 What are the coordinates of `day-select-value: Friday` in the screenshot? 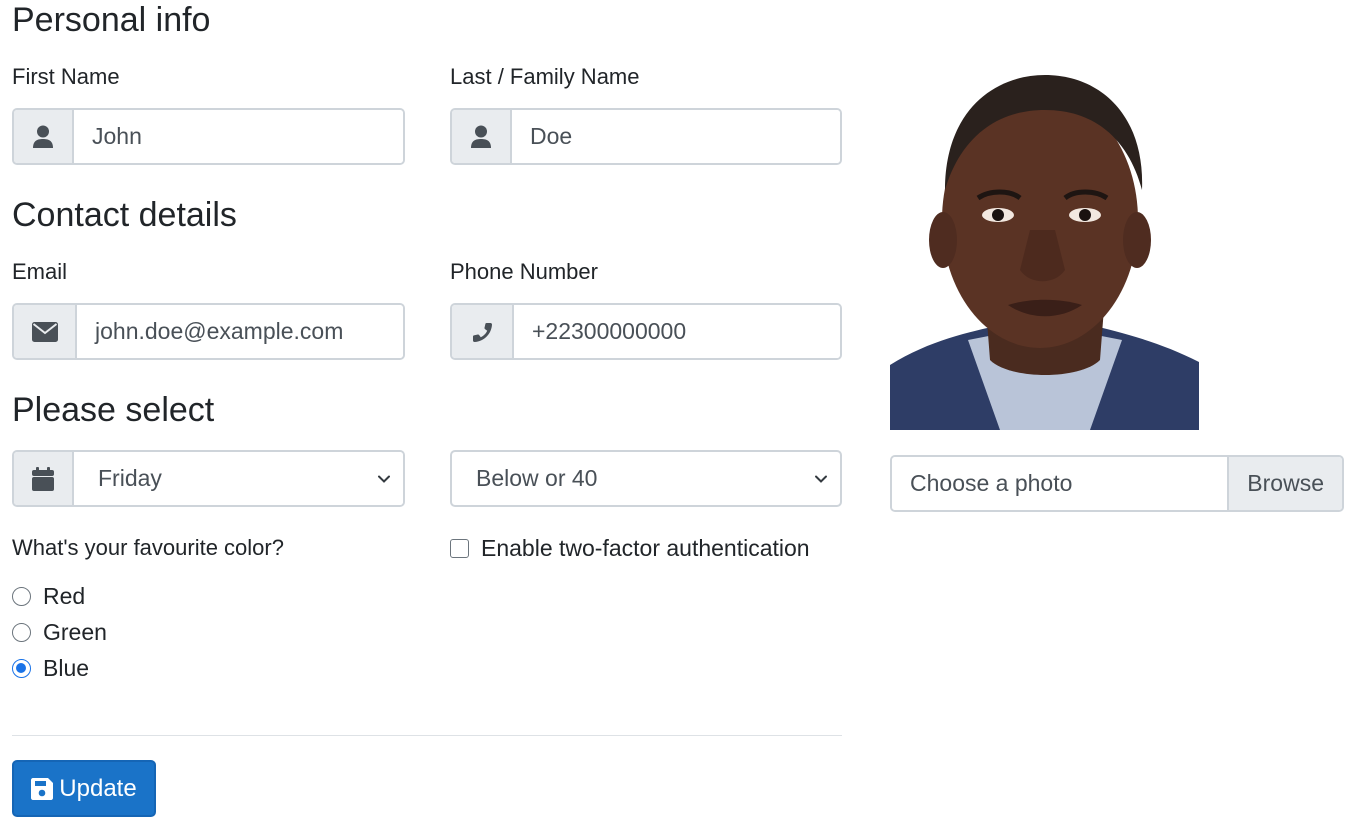 It's located at (130, 478).